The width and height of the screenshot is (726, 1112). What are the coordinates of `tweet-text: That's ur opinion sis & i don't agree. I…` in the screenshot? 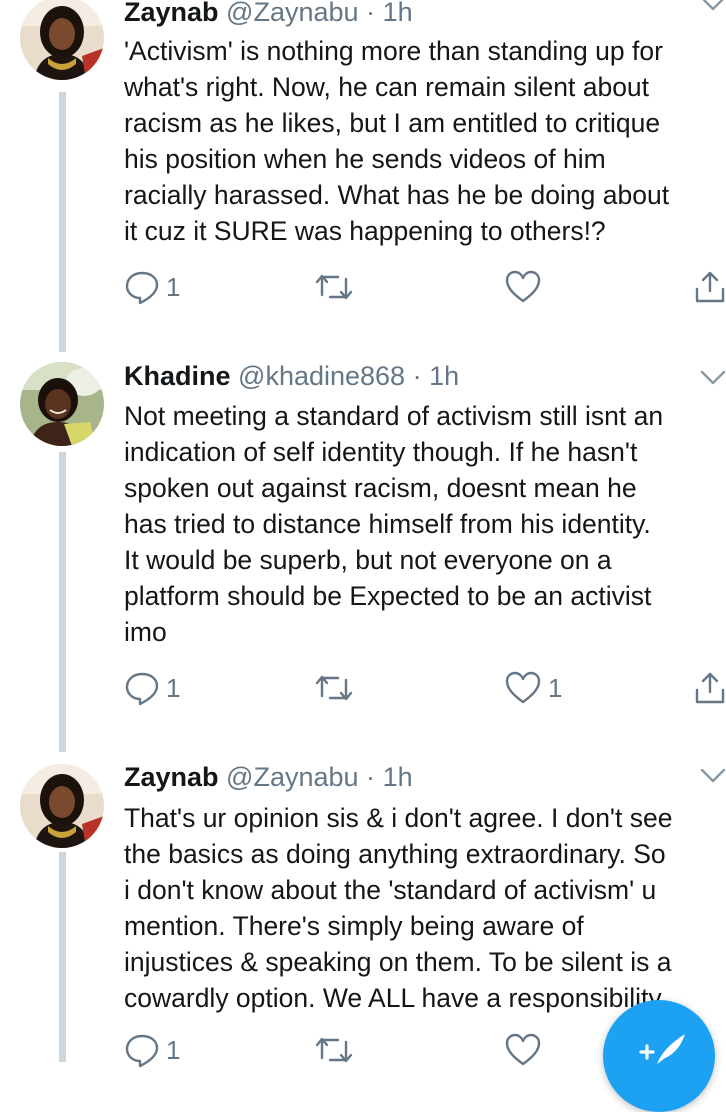 It's located at (398, 908).